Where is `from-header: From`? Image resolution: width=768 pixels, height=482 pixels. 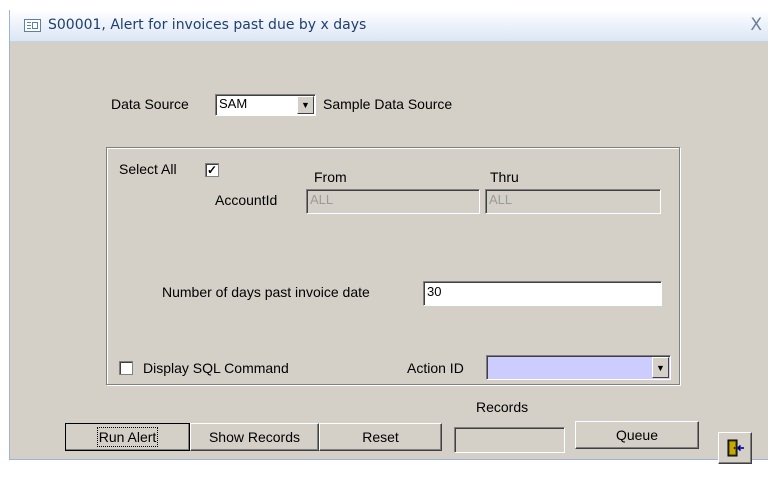
from-header: From is located at coordinates (330, 177).